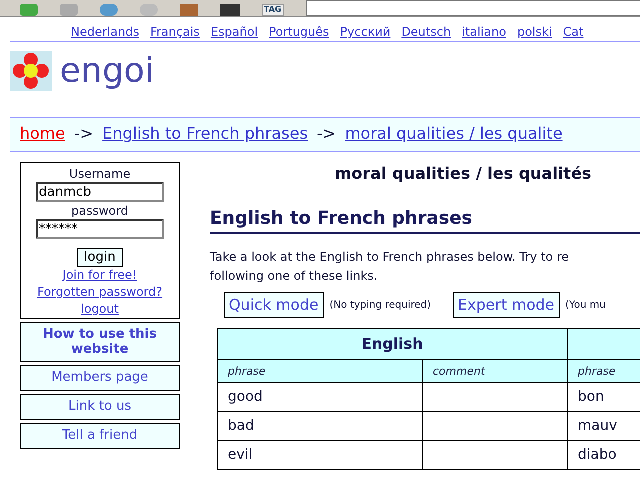  Describe the element at coordinates (463, 173) in the screenshot. I see `topic-title: moral qualities / les qualités` at that location.